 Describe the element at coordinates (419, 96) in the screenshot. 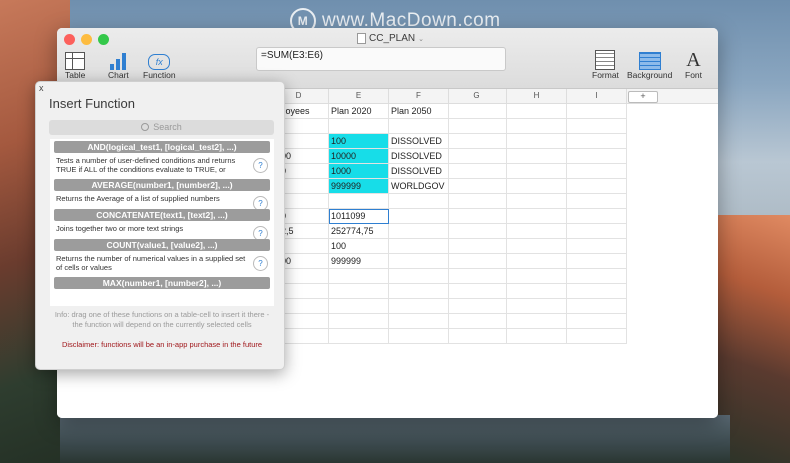

I see `column-header-f: F` at that location.